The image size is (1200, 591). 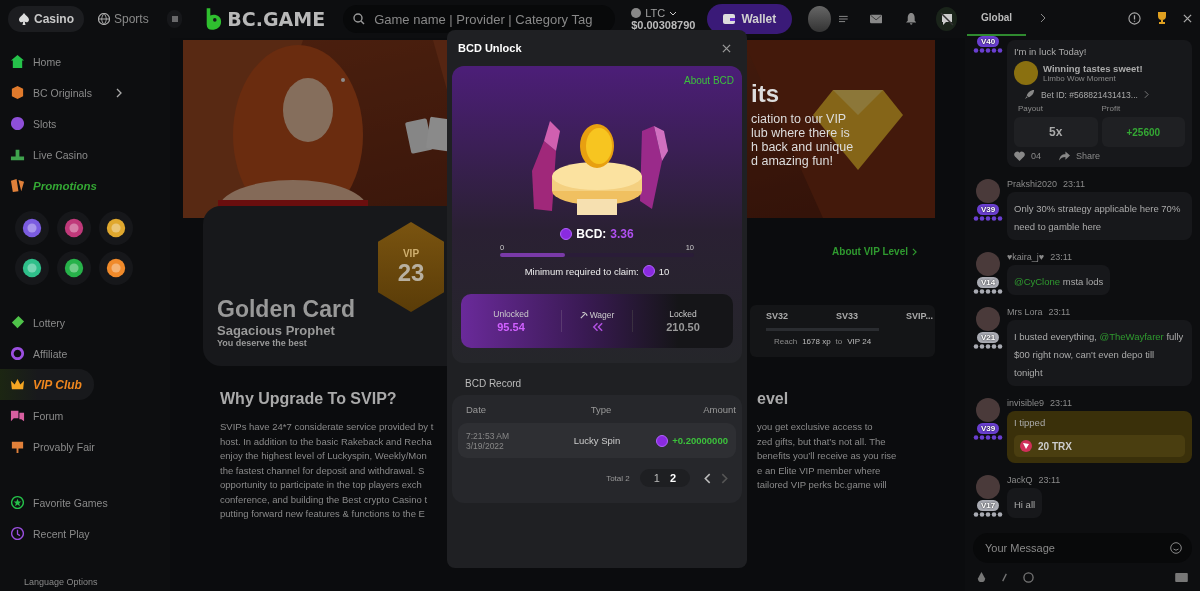 I want to click on user-avatar, so click(x=819, y=19).